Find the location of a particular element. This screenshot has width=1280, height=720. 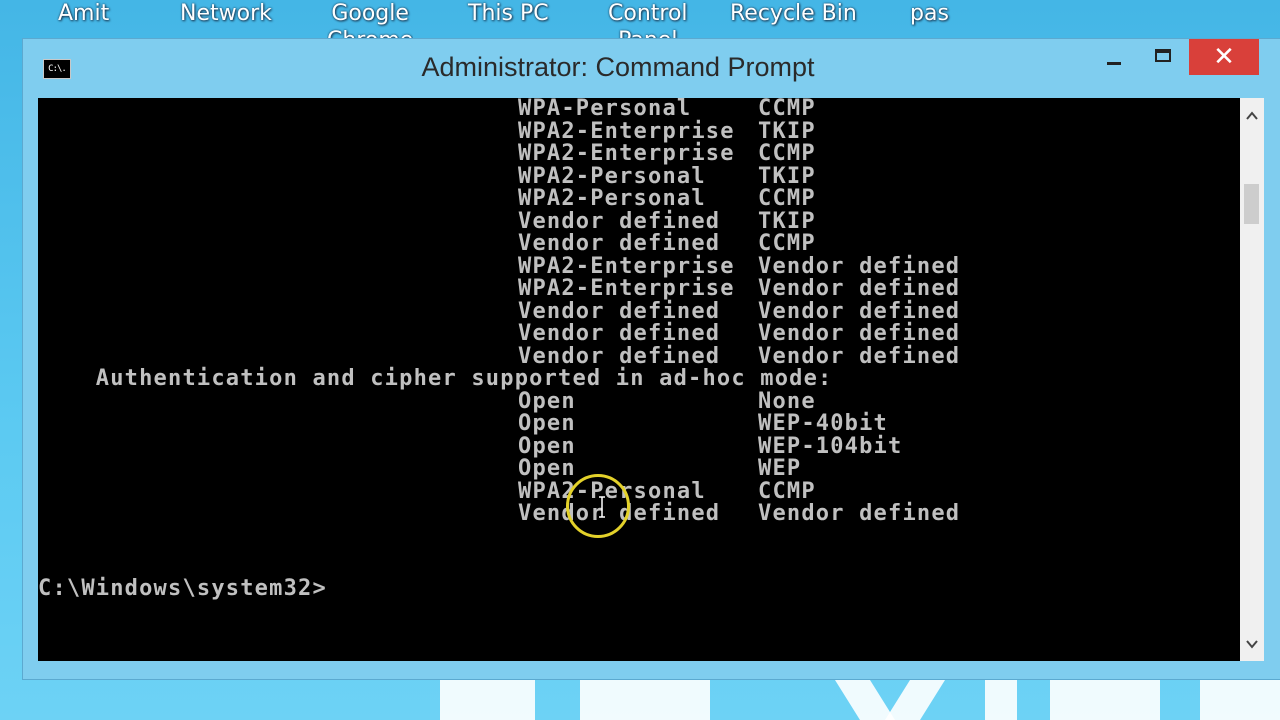

scroll-down-button is located at coordinates (1252, 644).